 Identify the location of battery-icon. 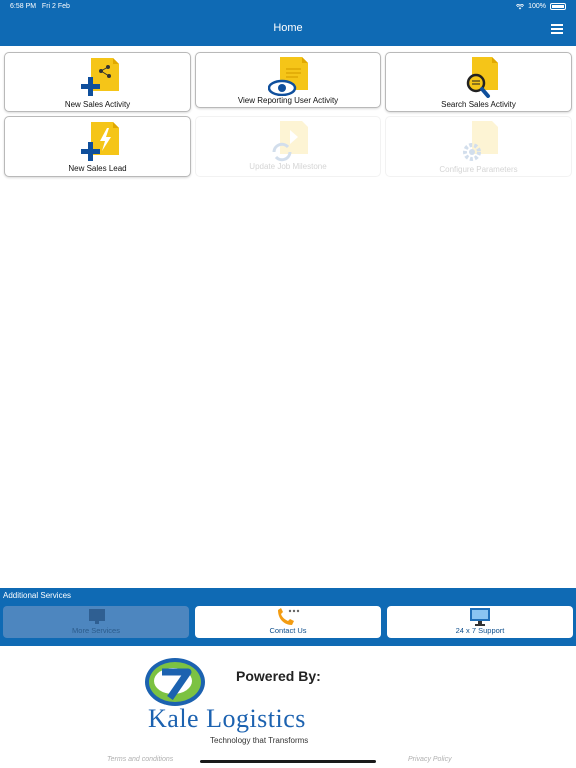
(558, 6).